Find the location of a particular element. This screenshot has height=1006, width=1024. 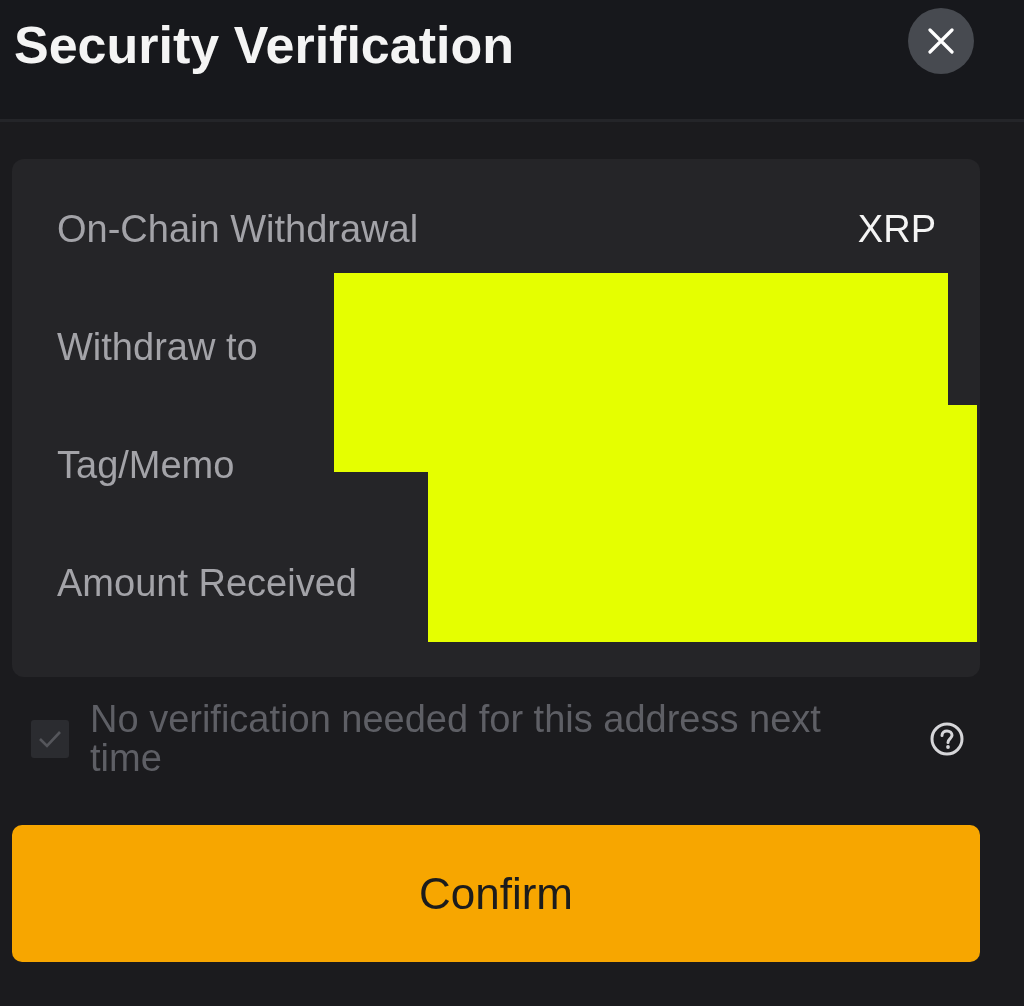

checkbox-label: No verification needed for this address next time is located at coordinates (456, 739).